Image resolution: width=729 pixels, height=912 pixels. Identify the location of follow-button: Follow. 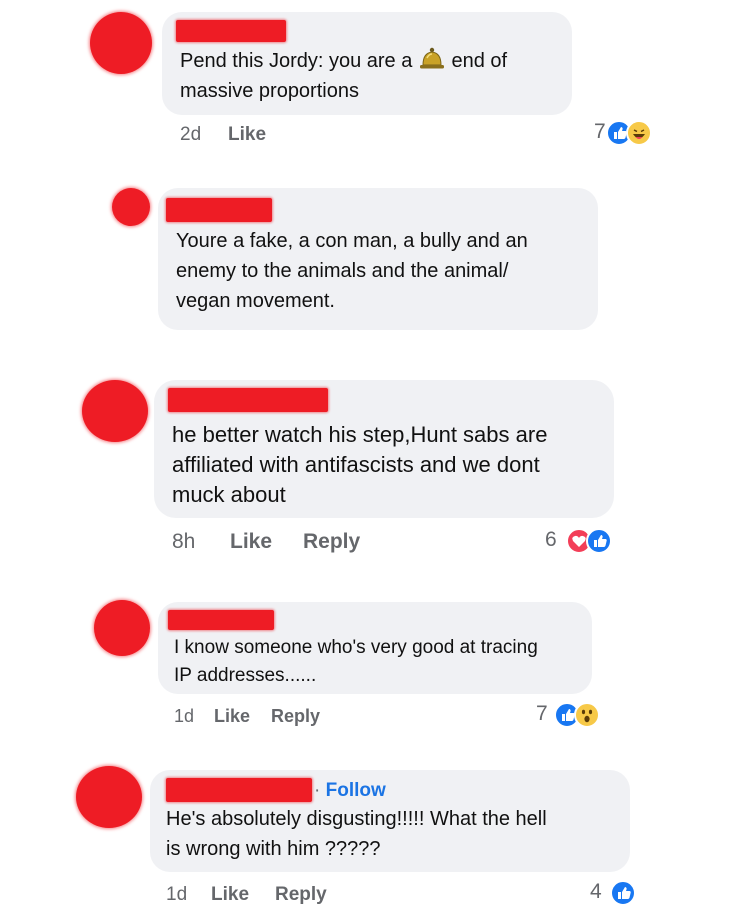
(356, 790).